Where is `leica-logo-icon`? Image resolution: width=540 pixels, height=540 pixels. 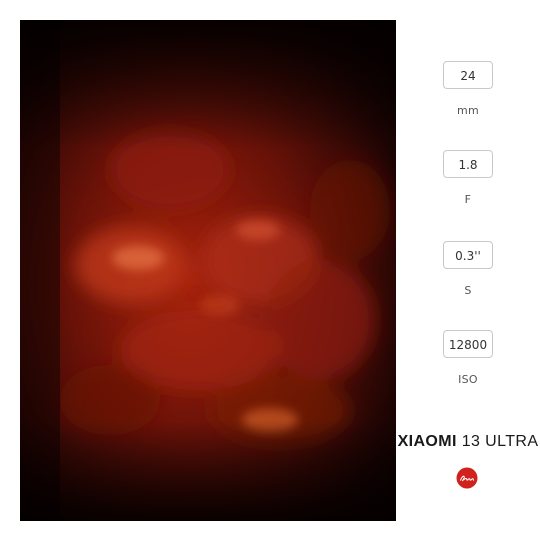
leica-logo-icon is located at coordinates (467, 478).